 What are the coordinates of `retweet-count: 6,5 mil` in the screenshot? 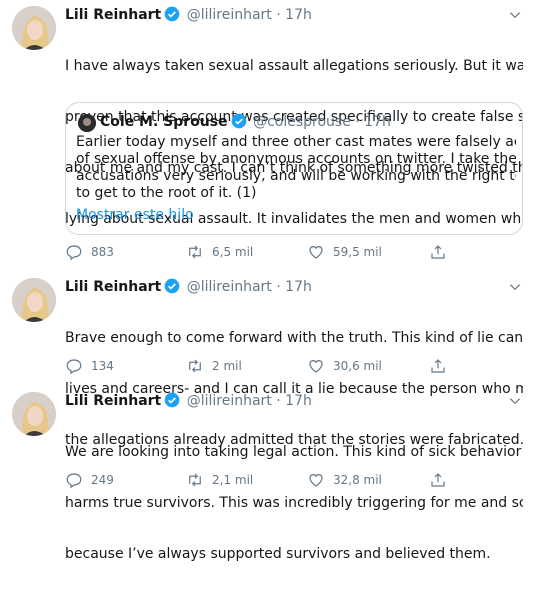 It's located at (233, 252).